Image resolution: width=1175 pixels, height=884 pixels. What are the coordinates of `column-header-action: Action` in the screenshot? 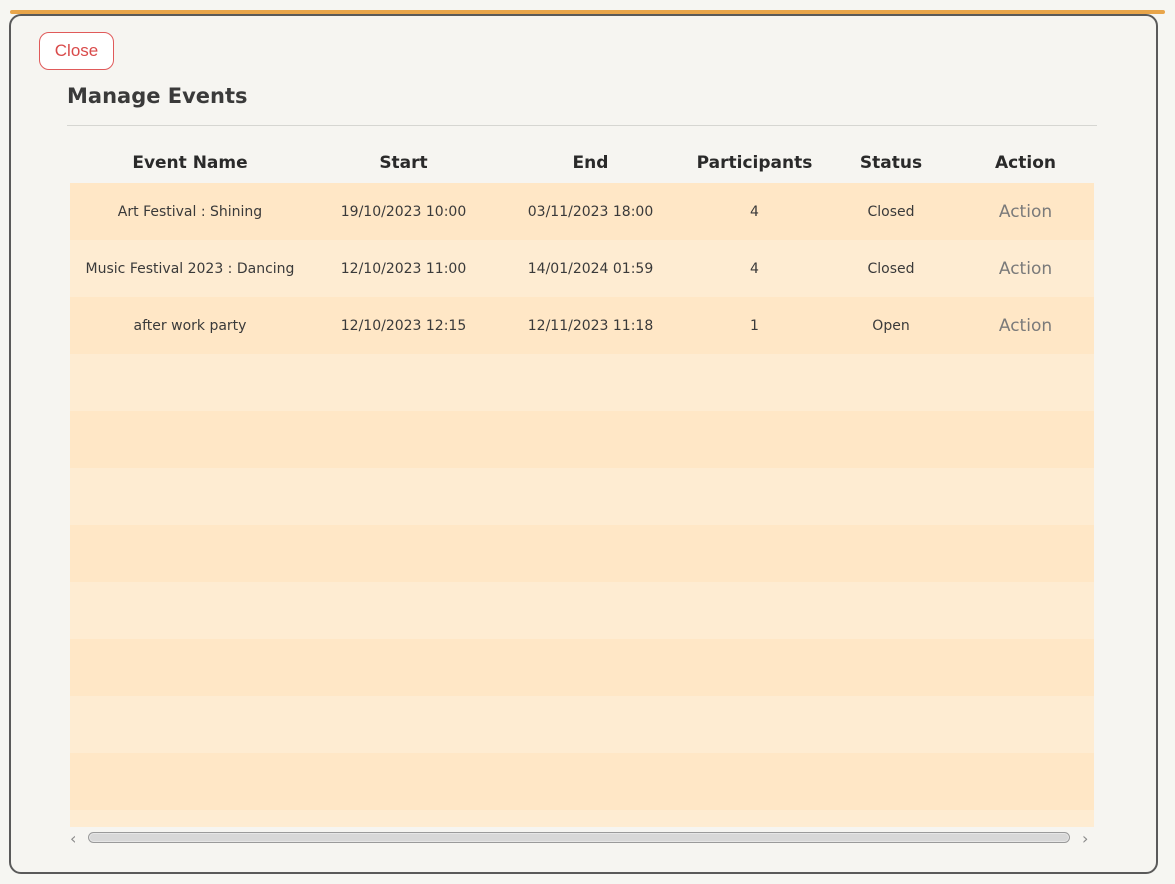 It's located at (1025, 163).